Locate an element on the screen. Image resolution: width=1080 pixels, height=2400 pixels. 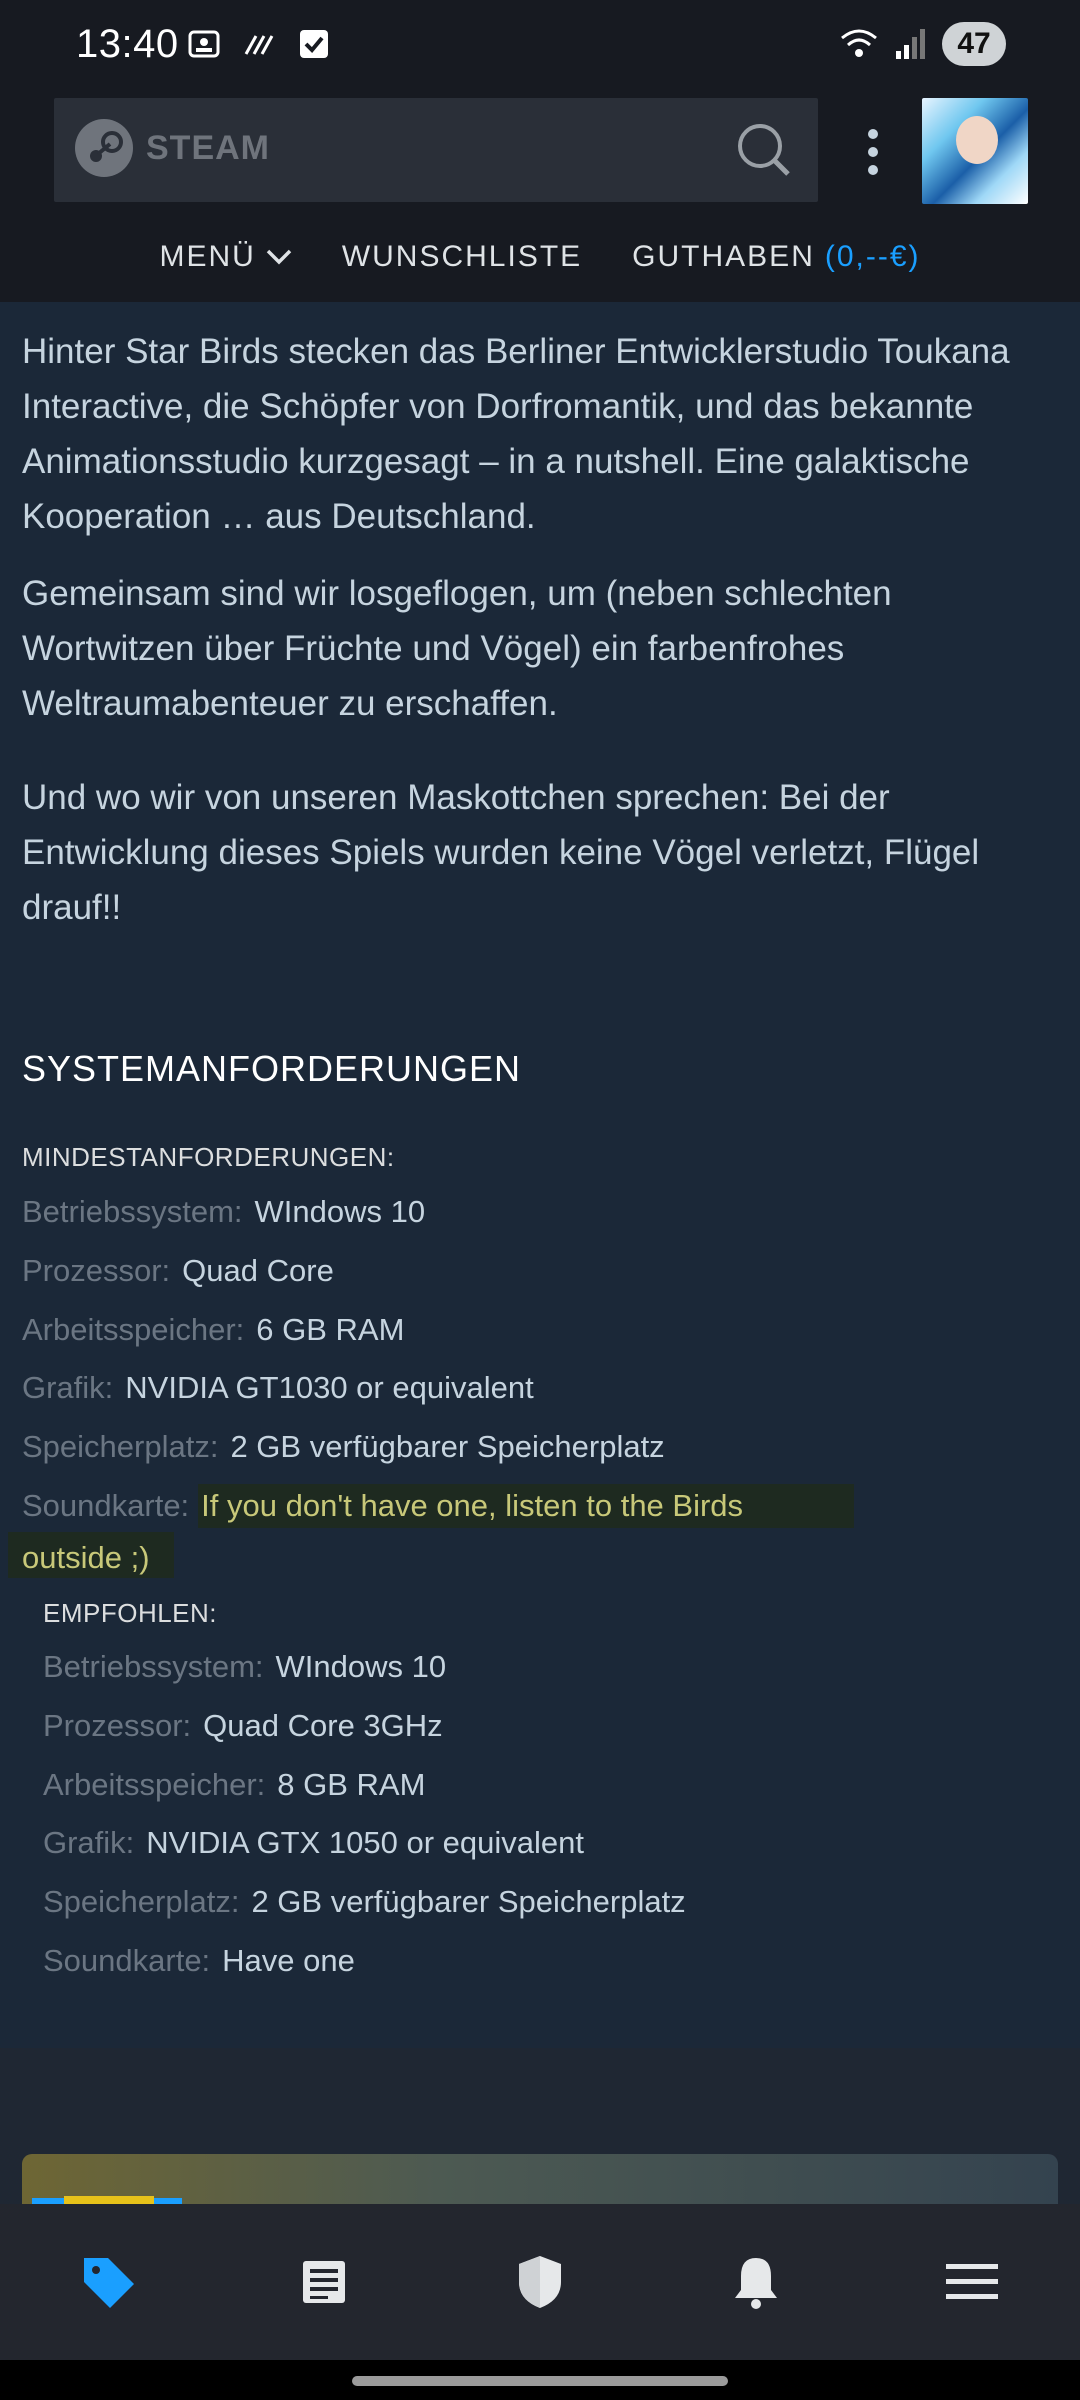
data-saver-icon is located at coordinates (259, 45).